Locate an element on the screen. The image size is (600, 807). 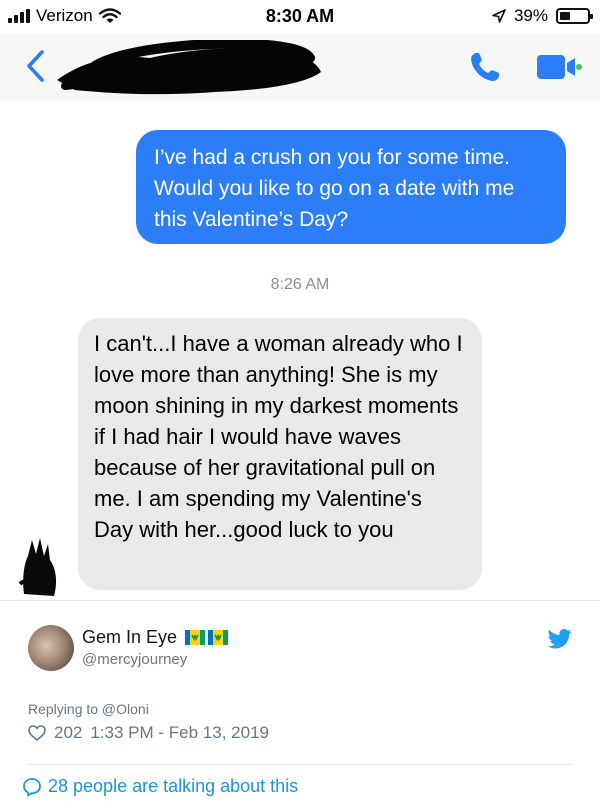
tweet-meta-row: 202 1:33 PM - Feb 13, 2019 is located at coordinates (148, 733).